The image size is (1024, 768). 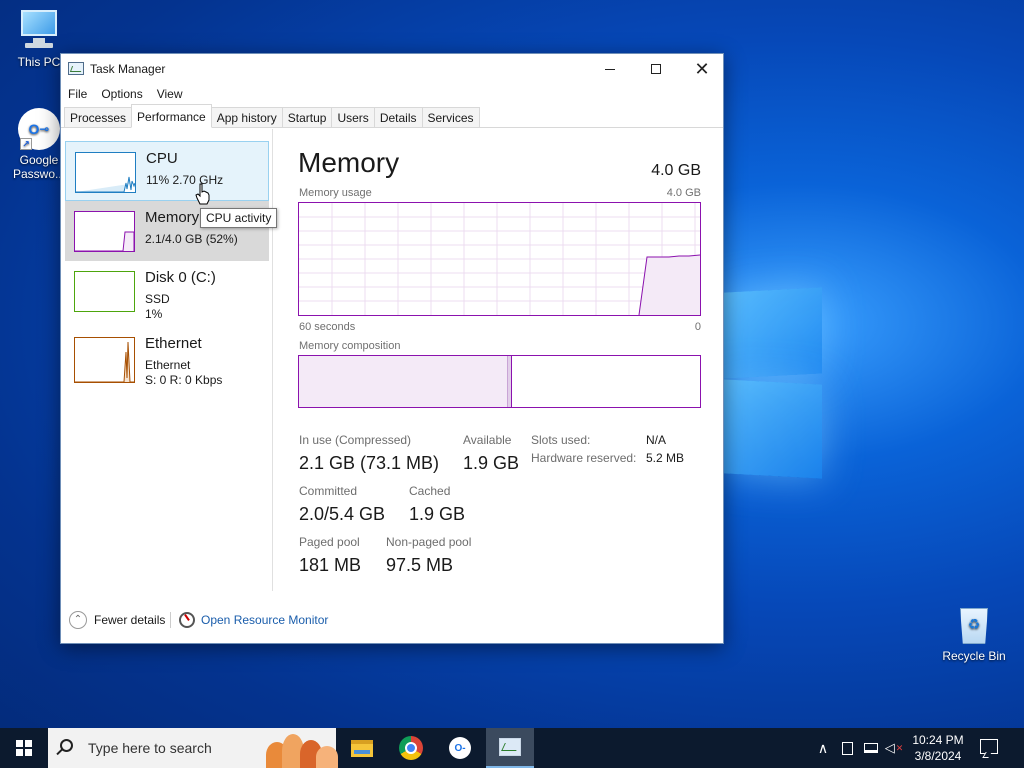 What do you see at coordinates (78, 620) in the screenshot?
I see `chevron-up-icon: ⌃` at bounding box center [78, 620].